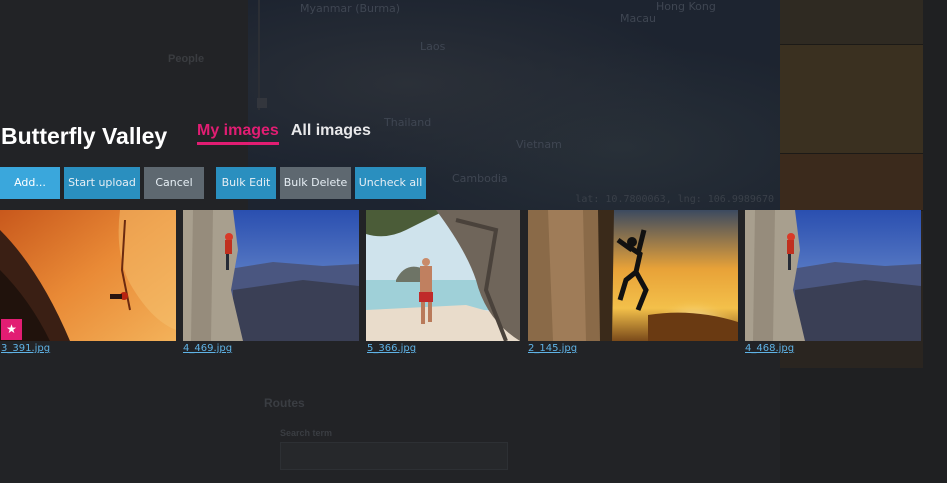 The width and height of the screenshot is (947, 483). Describe the element at coordinates (391, 348) in the screenshot. I see `image-filename-link: 5_366.jpg` at that location.